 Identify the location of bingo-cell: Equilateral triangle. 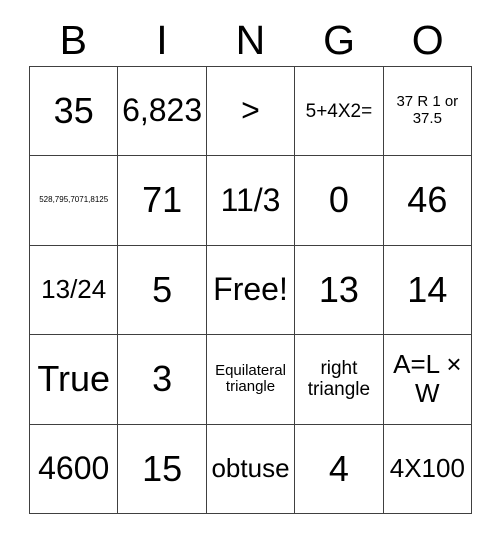
(251, 380).